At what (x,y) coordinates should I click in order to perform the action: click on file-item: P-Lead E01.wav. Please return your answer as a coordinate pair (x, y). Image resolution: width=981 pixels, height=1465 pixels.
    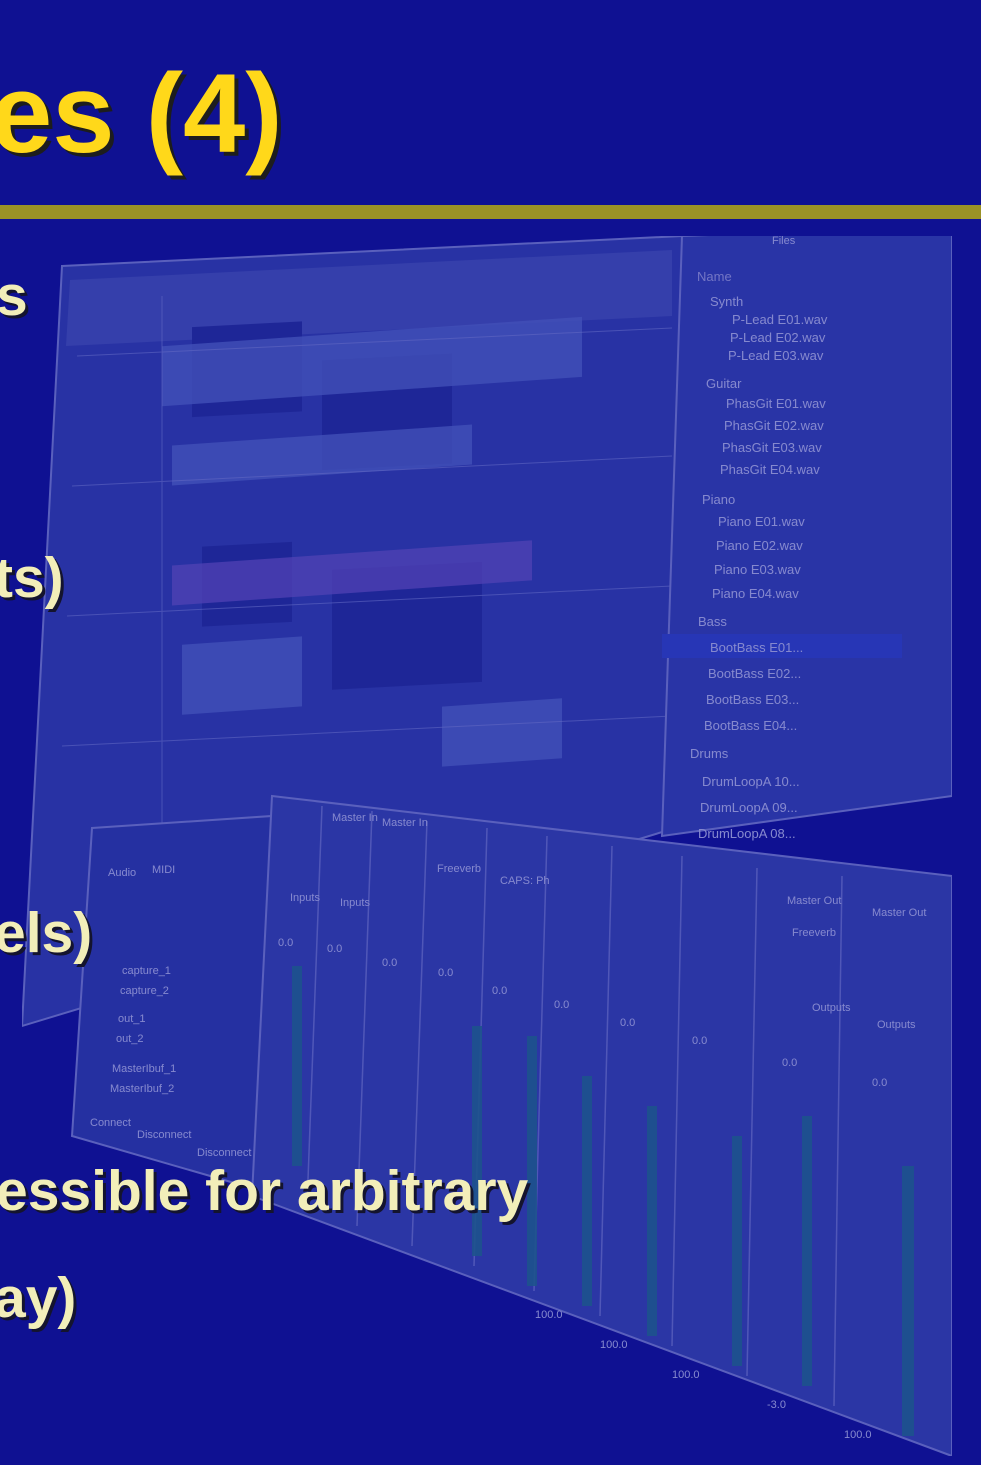
    Looking at the image, I should click on (780, 319).